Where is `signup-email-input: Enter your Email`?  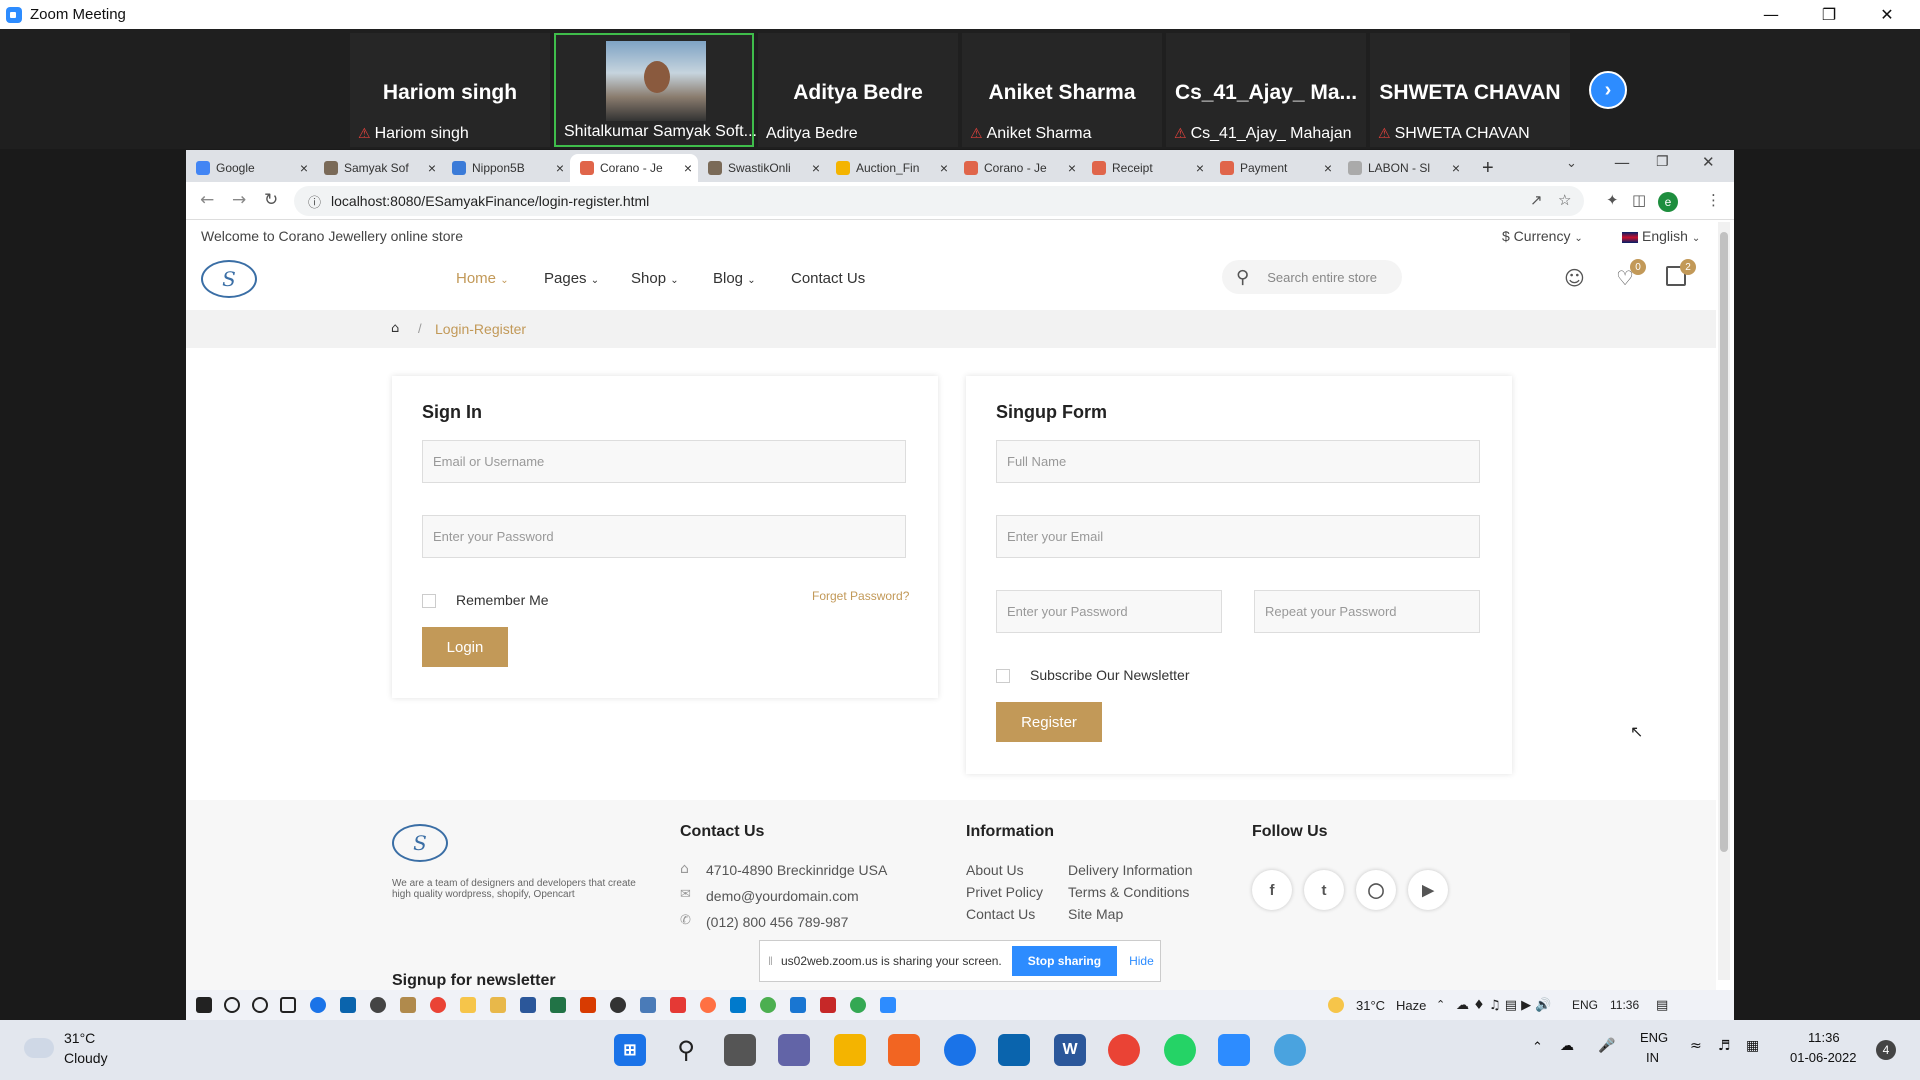 signup-email-input: Enter your Email is located at coordinates (1238, 536).